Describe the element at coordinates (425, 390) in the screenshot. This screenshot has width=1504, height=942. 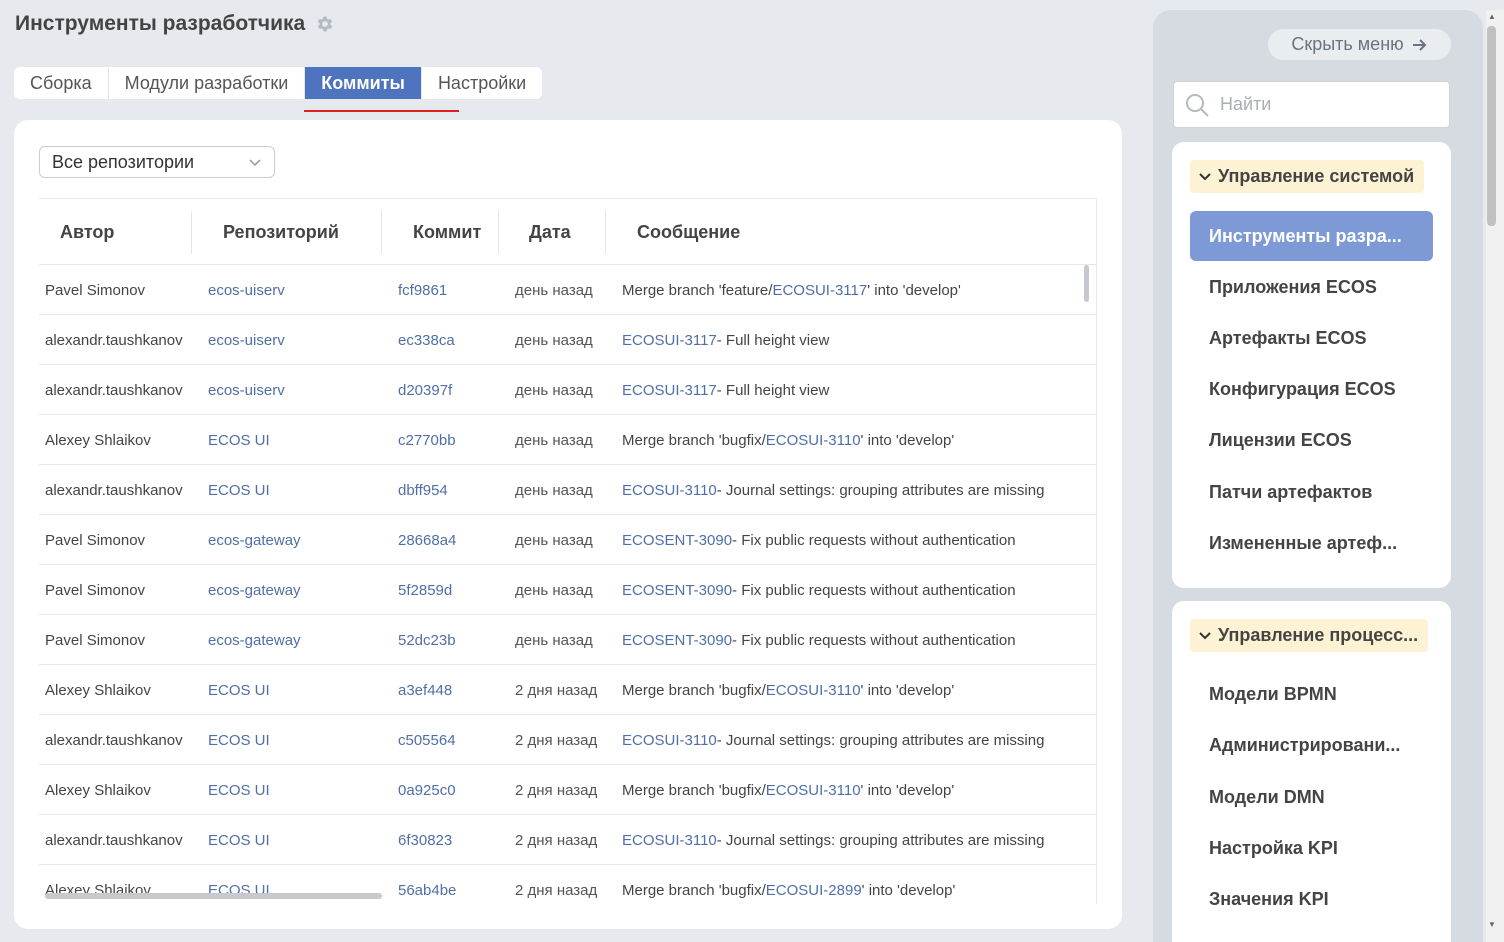
I see `commit-hash-link: d20397f` at that location.